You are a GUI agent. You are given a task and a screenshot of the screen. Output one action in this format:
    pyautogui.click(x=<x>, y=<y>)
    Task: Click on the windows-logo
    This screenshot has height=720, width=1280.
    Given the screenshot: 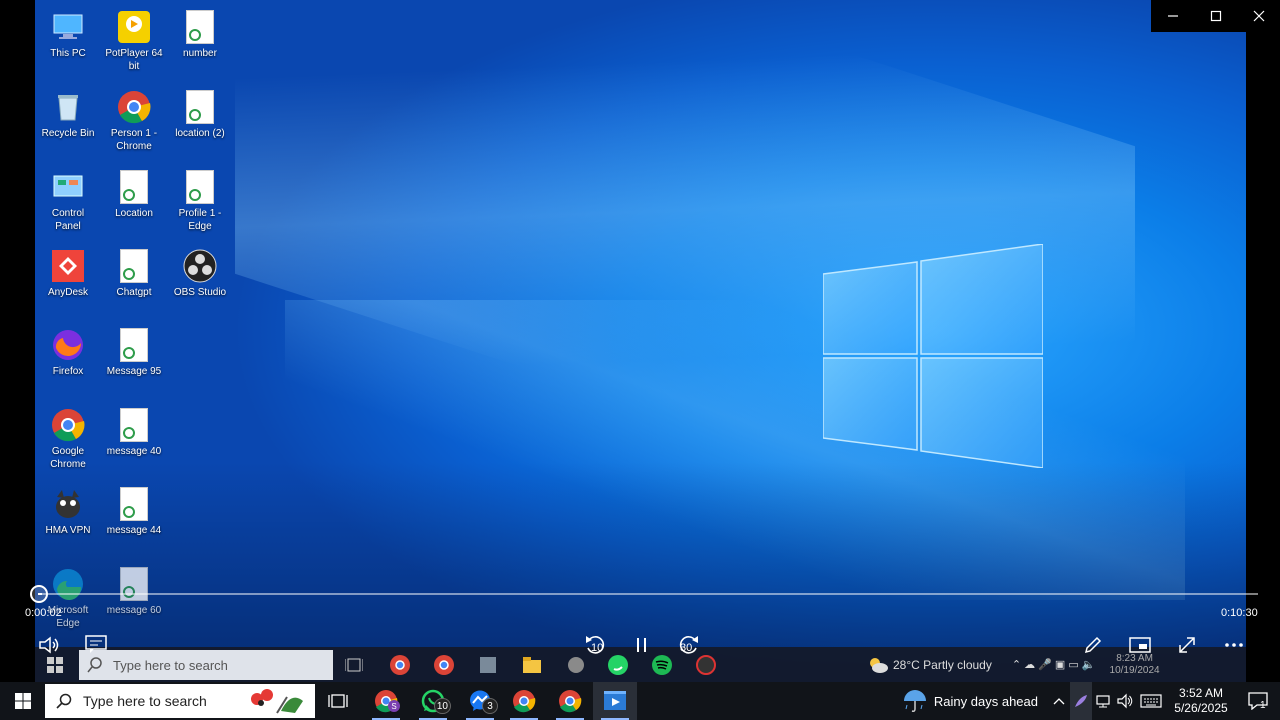 What is the action you would take?
    pyautogui.click(x=933, y=356)
    